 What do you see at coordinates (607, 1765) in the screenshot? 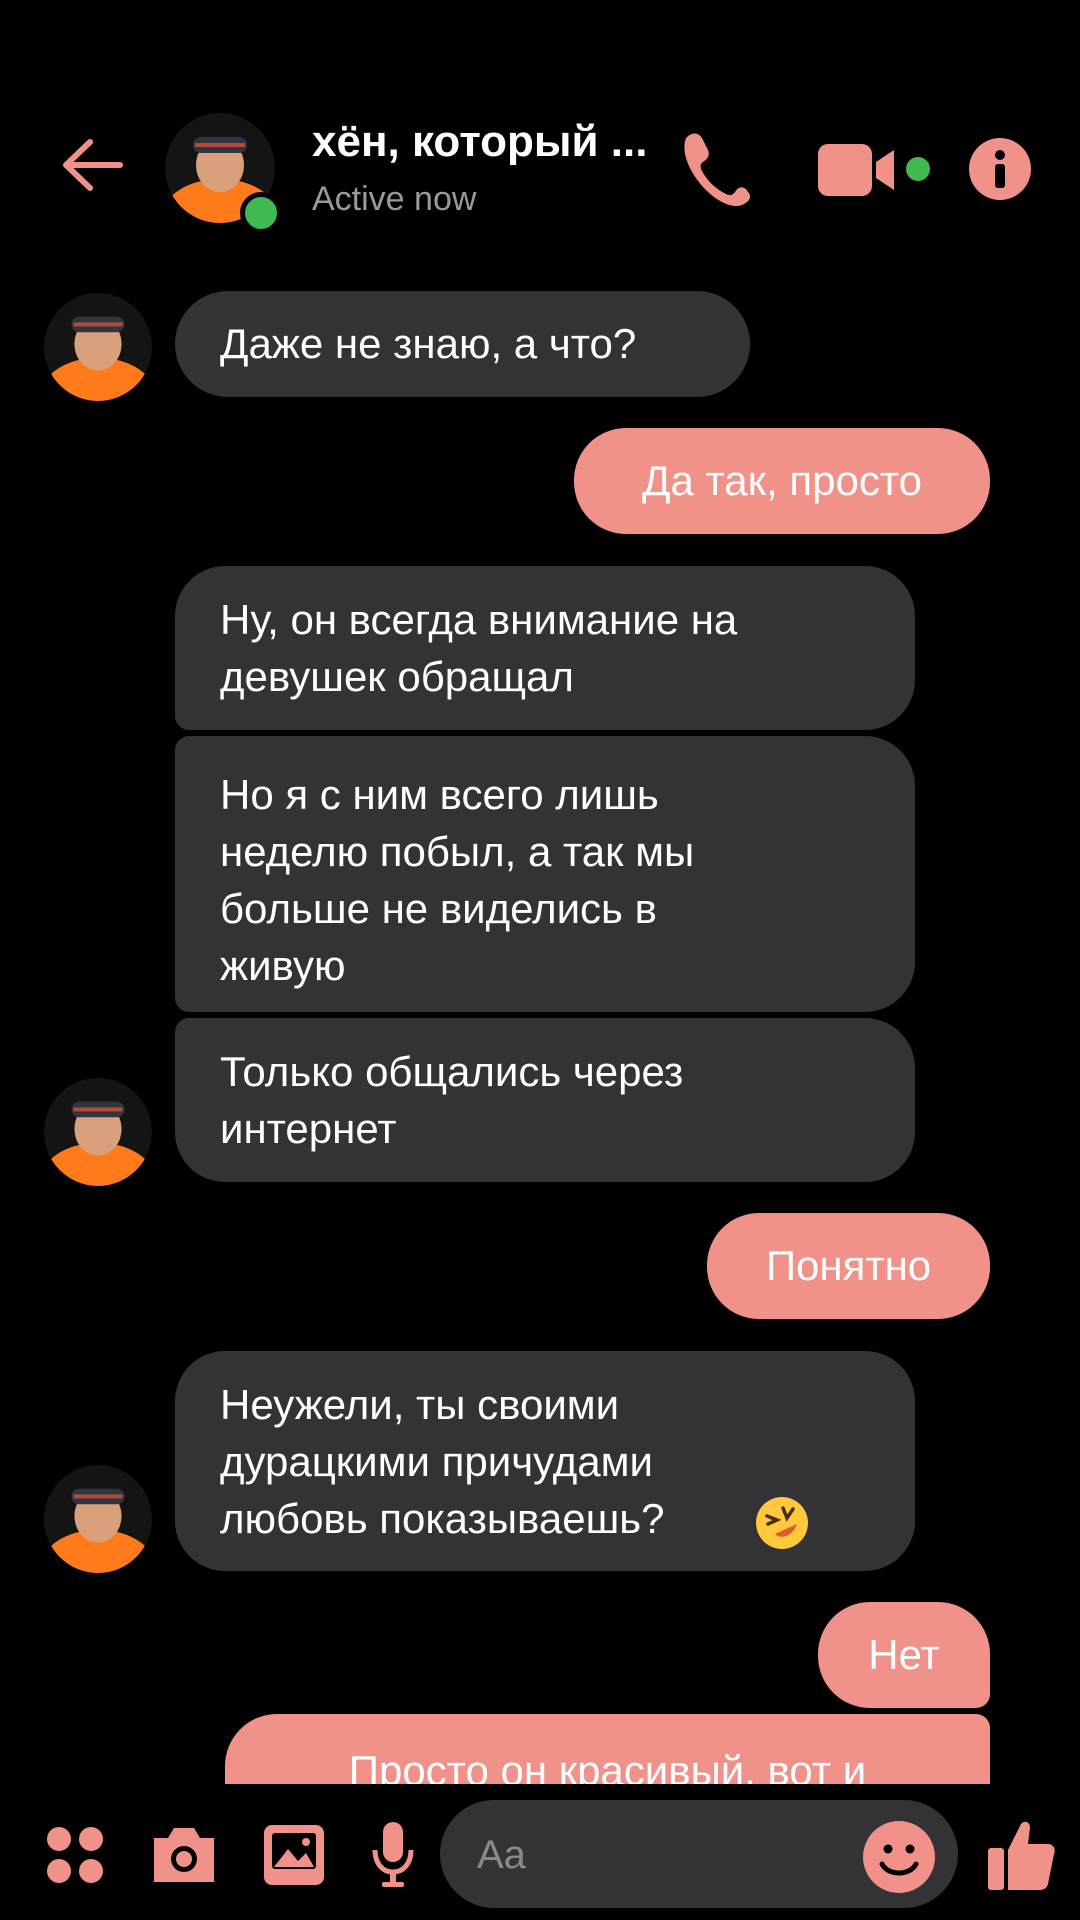
I see `message-text: Просто он красивый, вот и` at bounding box center [607, 1765].